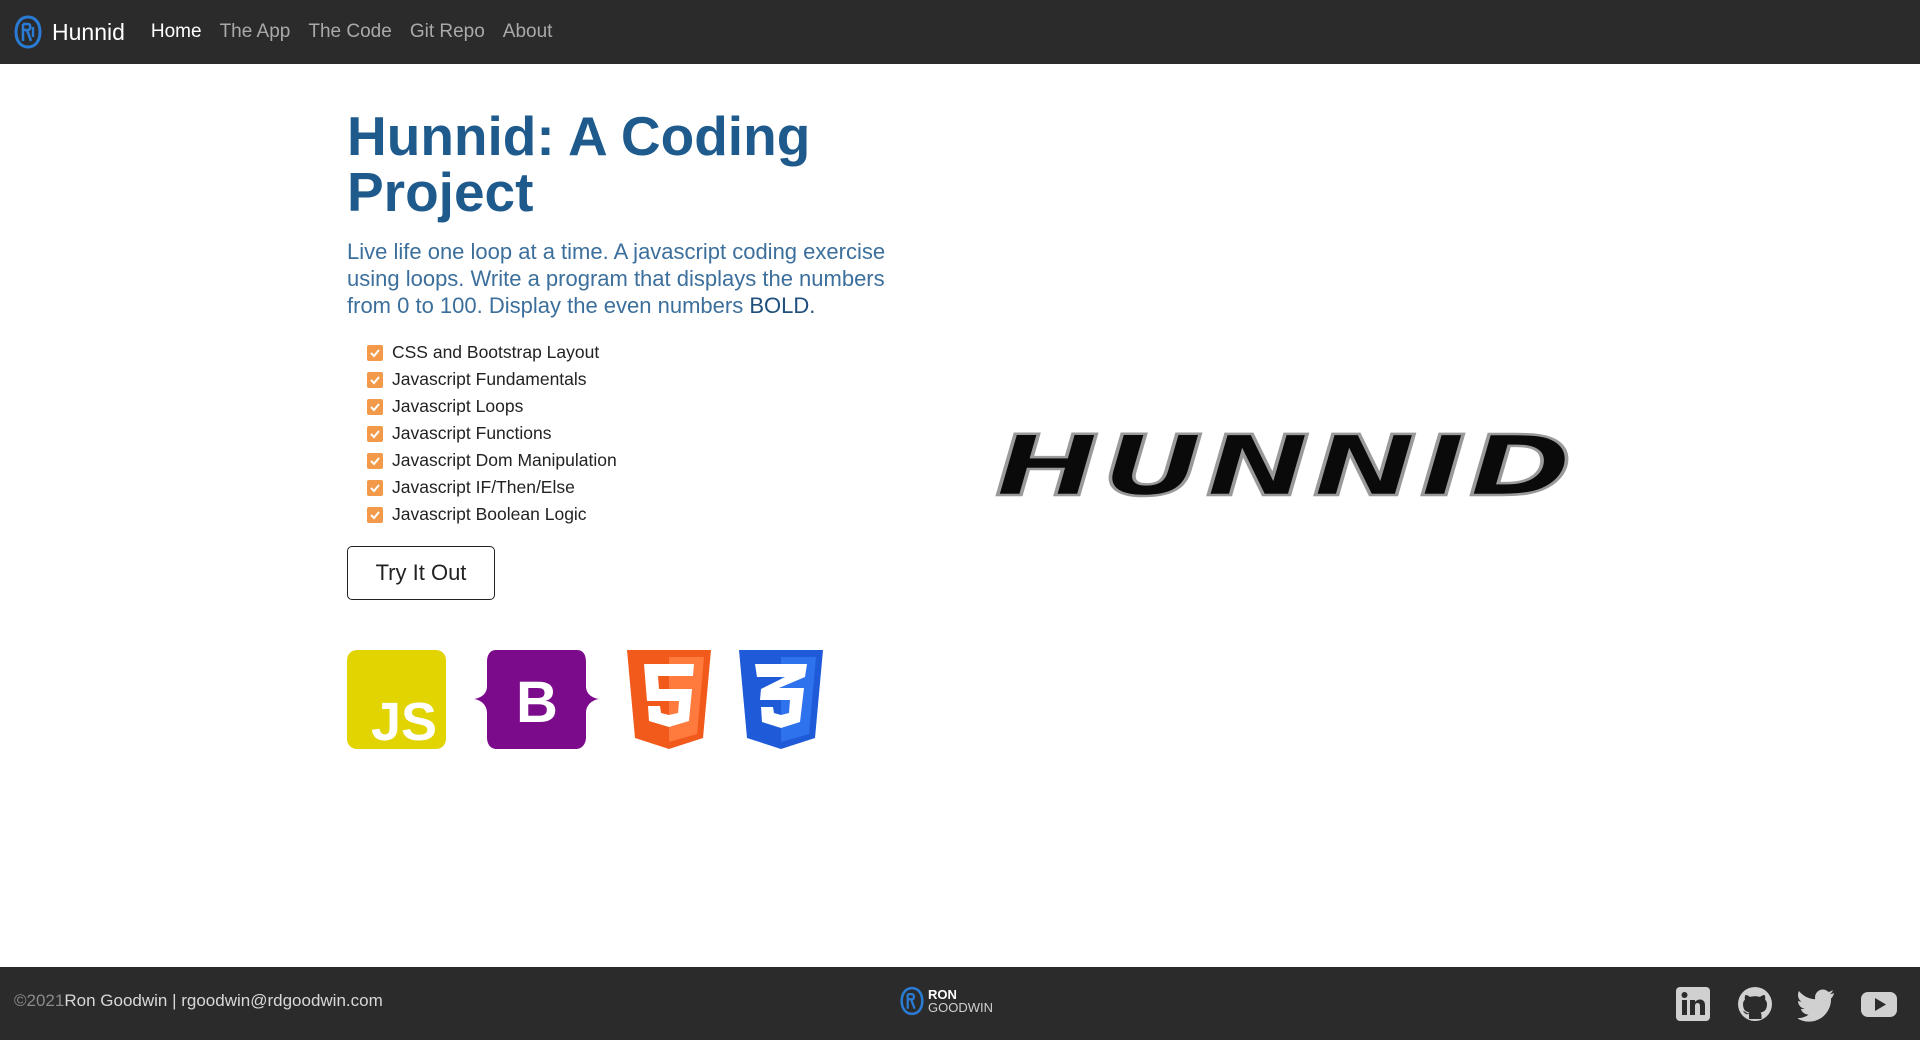 The width and height of the screenshot is (1920, 1040). Describe the element at coordinates (782, 305) in the screenshot. I see `lead-bold-text: BOLD.` at that location.